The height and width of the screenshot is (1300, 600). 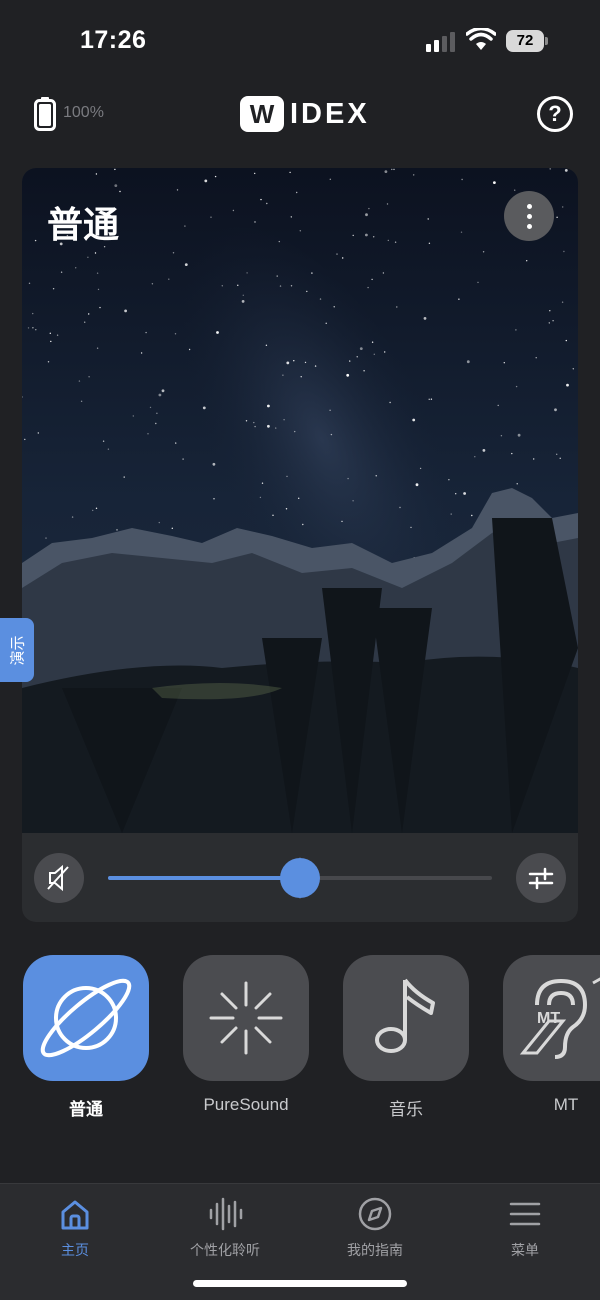 What do you see at coordinates (305, 114) in the screenshot?
I see `widex-logo: W IDEX` at bounding box center [305, 114].